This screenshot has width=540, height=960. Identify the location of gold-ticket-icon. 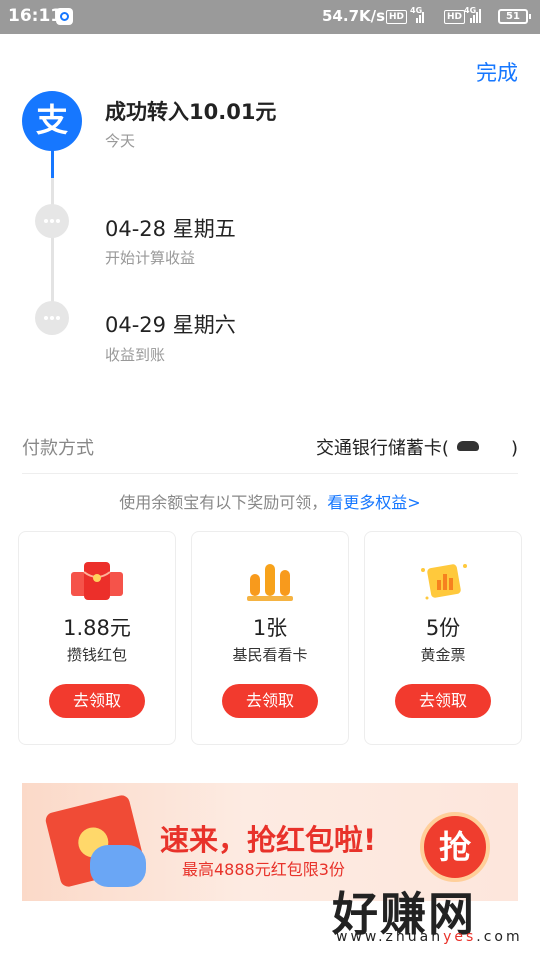
(444, 582).